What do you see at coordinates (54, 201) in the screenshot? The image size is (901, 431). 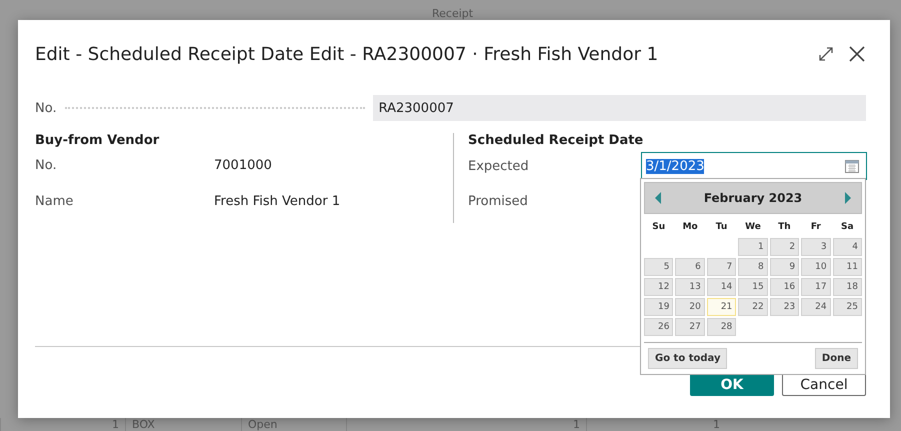 I see `field-label: Name` at bounding box center [54, 201].